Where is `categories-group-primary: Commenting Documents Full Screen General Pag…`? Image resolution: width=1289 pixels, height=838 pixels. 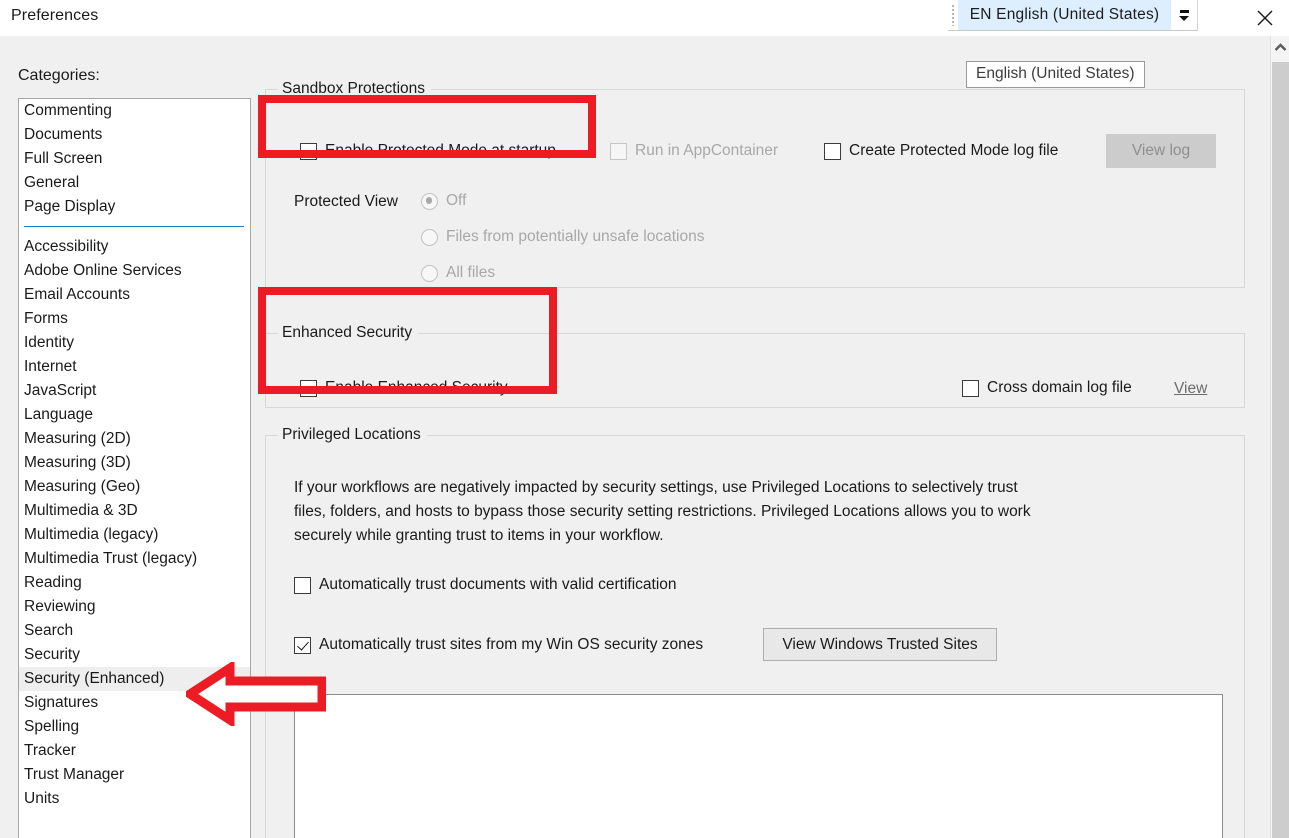 categories-group-primary: Commenting Documents Full Screen General Pag… is located at coordinates (134, 159).